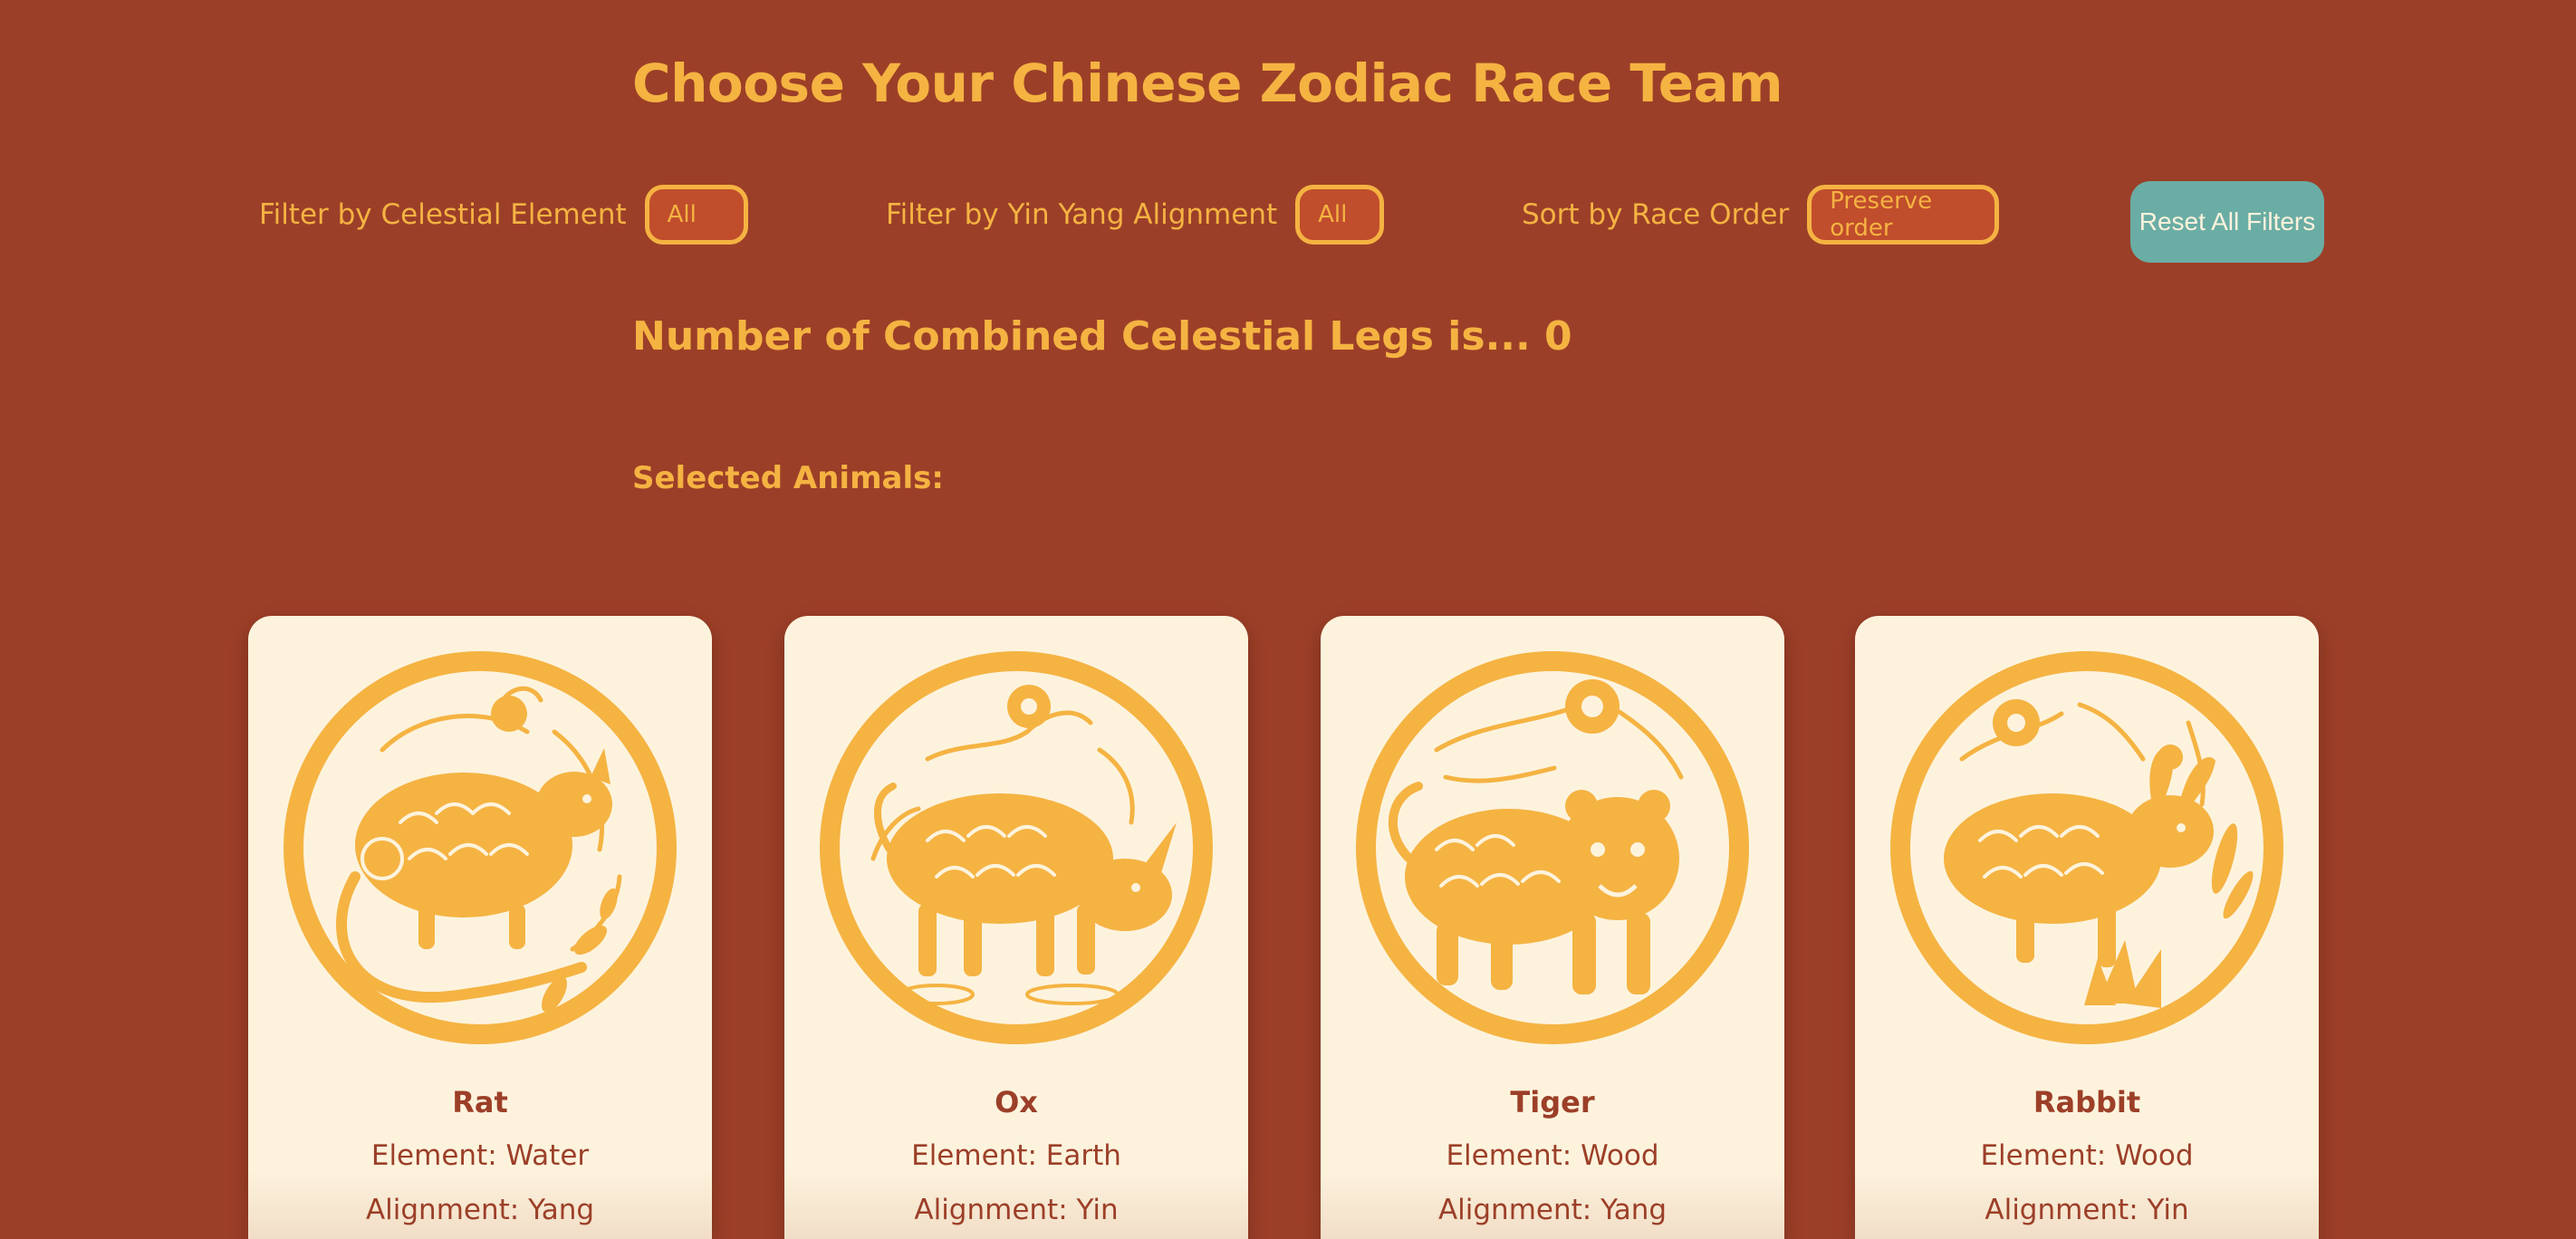 The width and height of the screenshot is (2576, 1239). I want to click on sort-filter: Sort by Race Order Preserve order, so click(1761, 214).